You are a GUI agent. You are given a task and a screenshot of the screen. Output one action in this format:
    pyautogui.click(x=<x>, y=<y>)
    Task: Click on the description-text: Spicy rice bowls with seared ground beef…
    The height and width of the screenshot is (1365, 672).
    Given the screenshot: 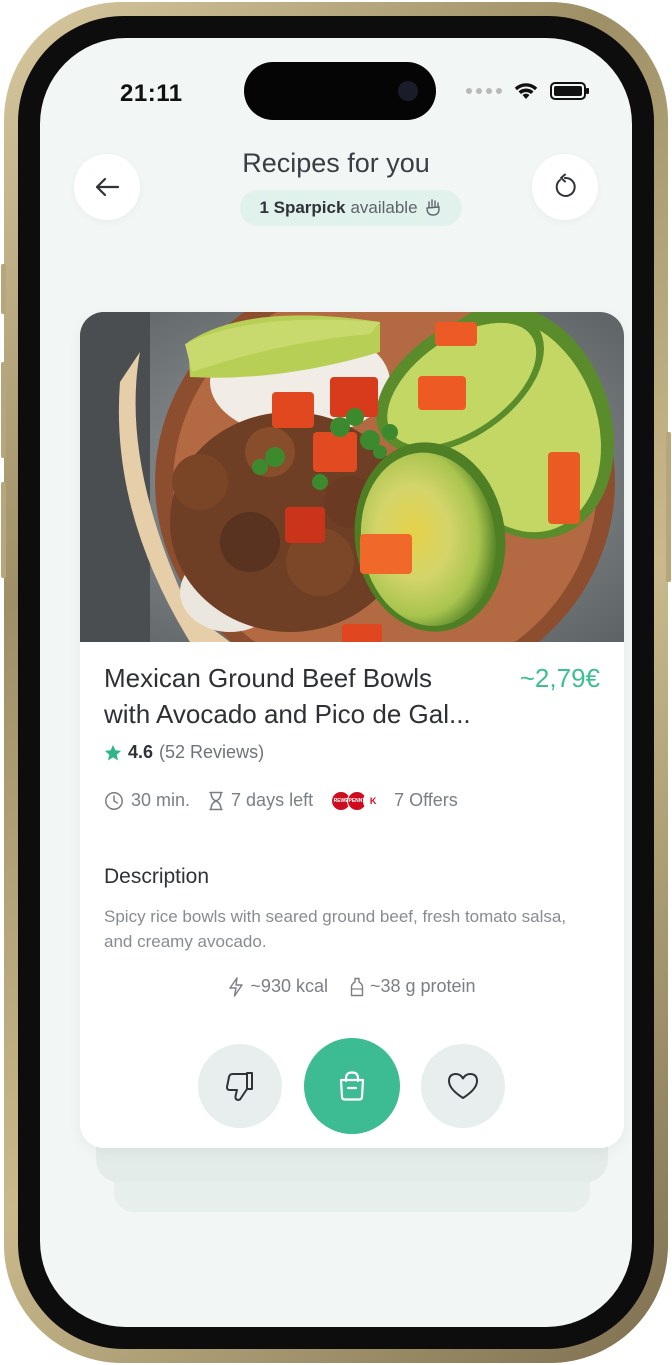 What is the action you would take?
    pyautogui.click(x=335, y=929)
    